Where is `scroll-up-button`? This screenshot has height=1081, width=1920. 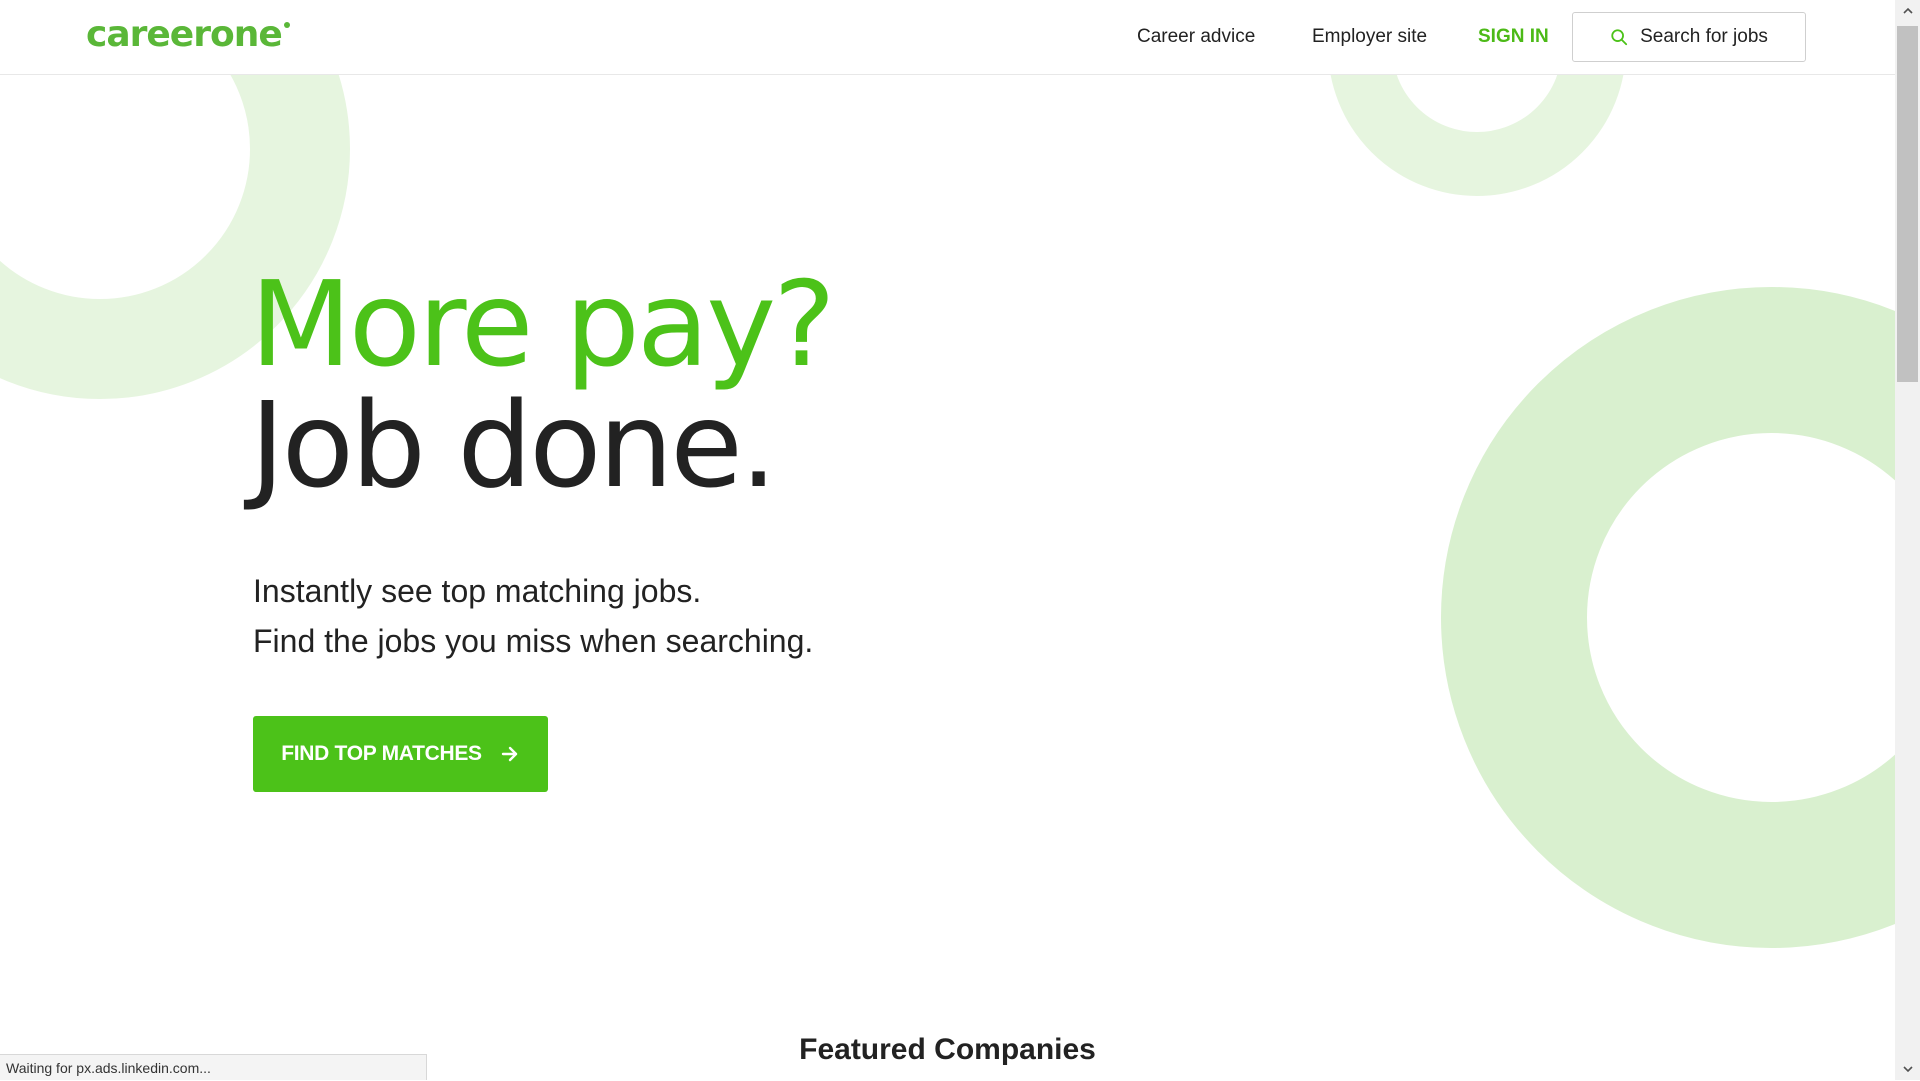
scroll-up-button is located at coordinates (1907, 11).